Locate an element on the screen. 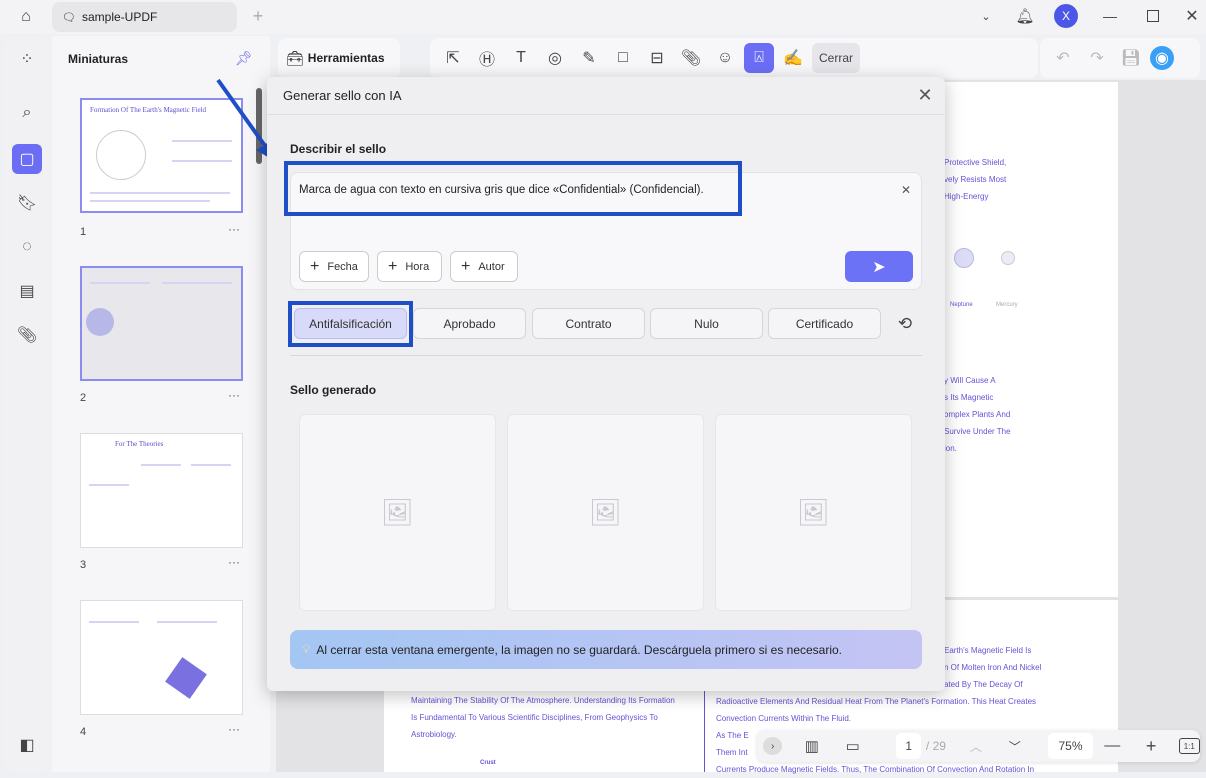  select-icon: ⇱ is located at coordinates (453, 58).